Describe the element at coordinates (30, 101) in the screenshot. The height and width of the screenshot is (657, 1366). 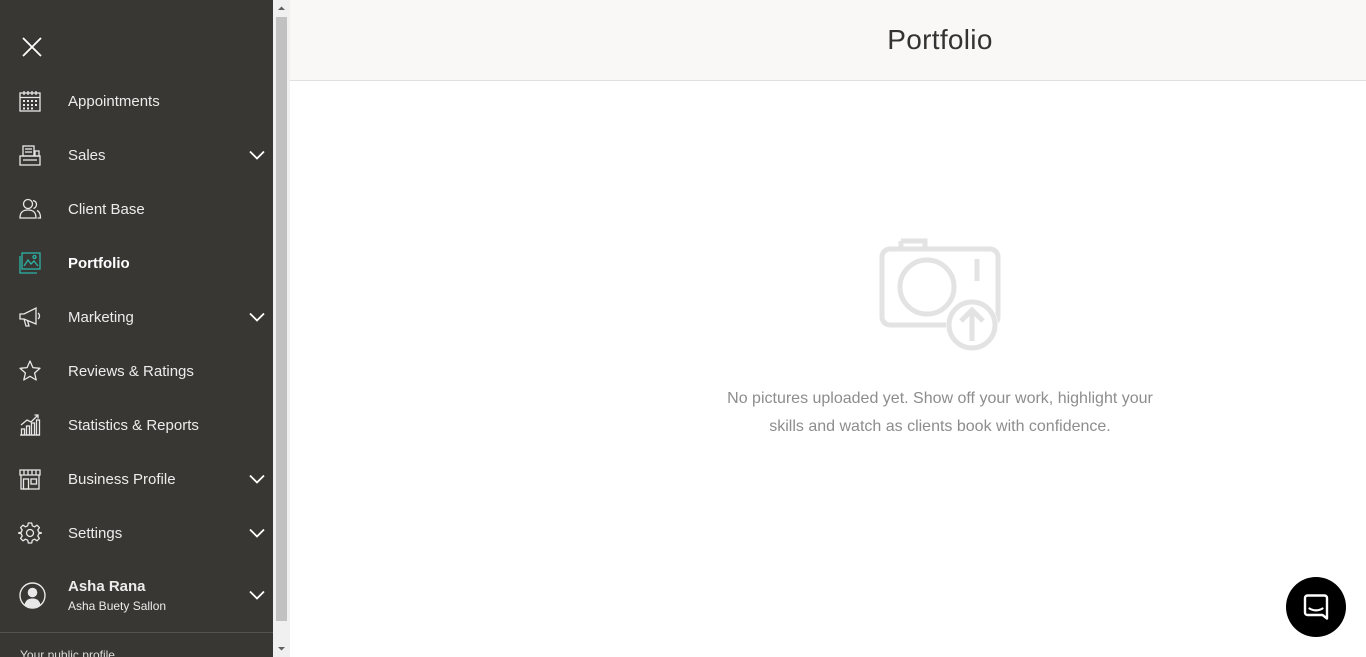
I see `calendar-icon` at that location.